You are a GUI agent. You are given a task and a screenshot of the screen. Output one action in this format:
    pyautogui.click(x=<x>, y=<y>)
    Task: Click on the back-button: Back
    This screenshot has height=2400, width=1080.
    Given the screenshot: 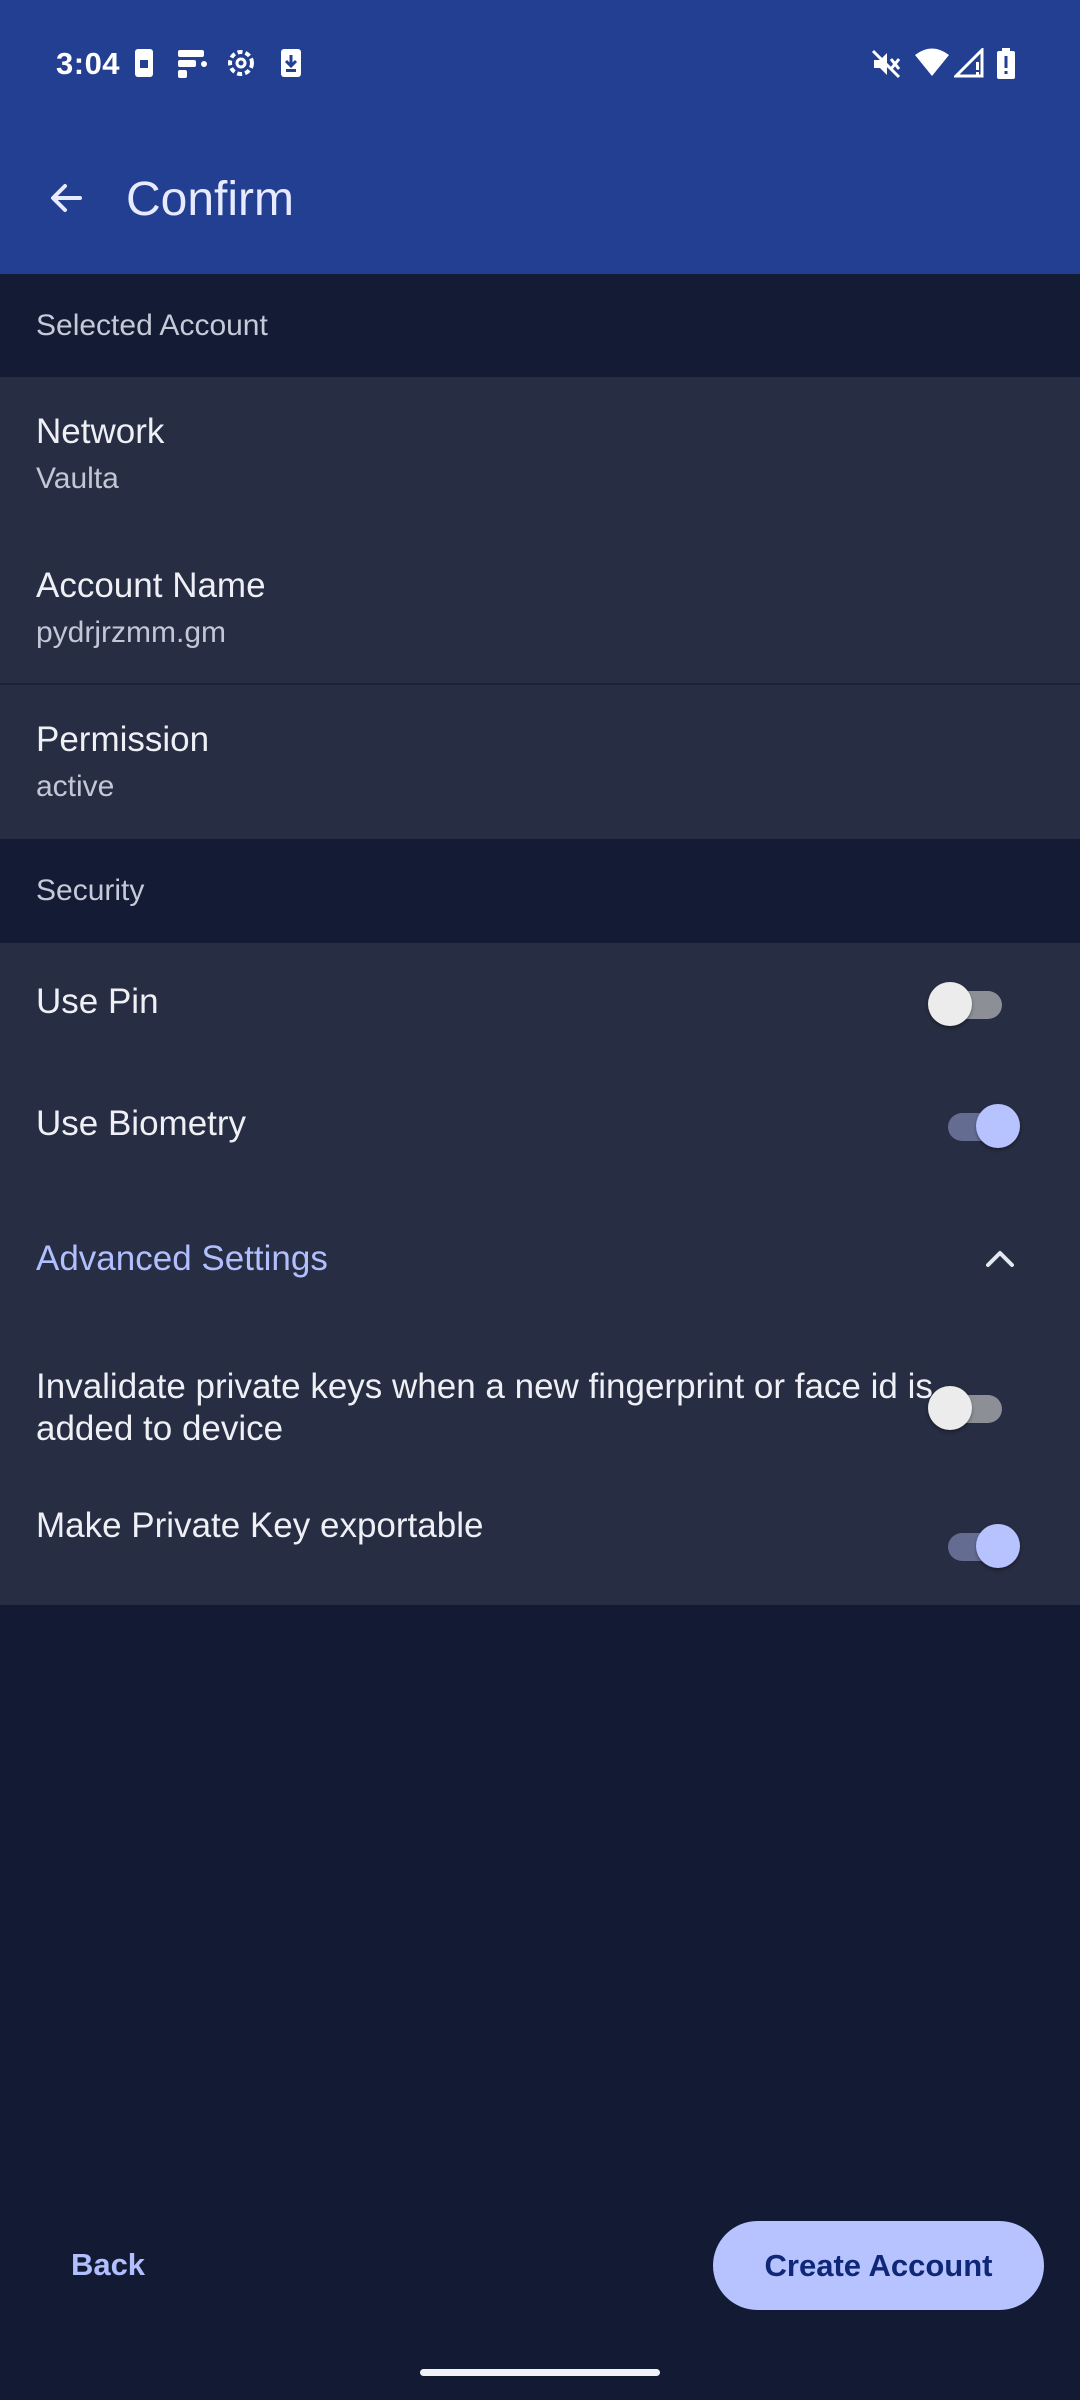 What is the action you would take?
    pyautogui.click(x=108, y=2265)
    